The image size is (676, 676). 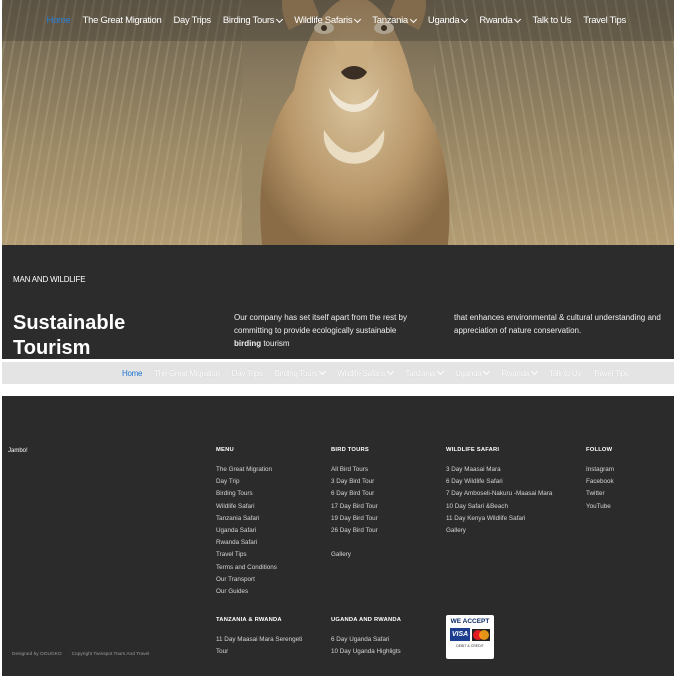 What do you see at coordinates (246, 519) in the screenshot?
I see `footer-link: Tanzania Safari` at bounding box center [246, 519].